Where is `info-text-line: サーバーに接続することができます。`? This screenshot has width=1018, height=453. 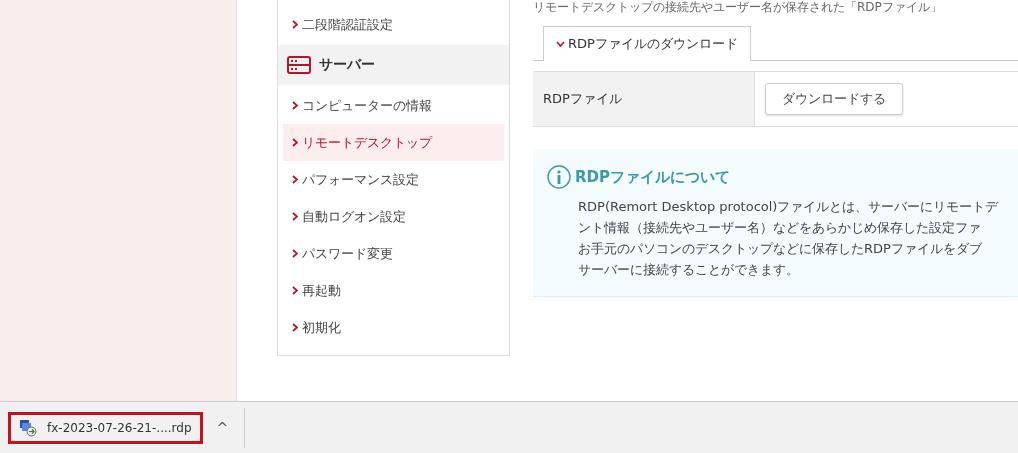
info-text-line: サーバーに接続することができます。 is located at coordinates (689, 270).